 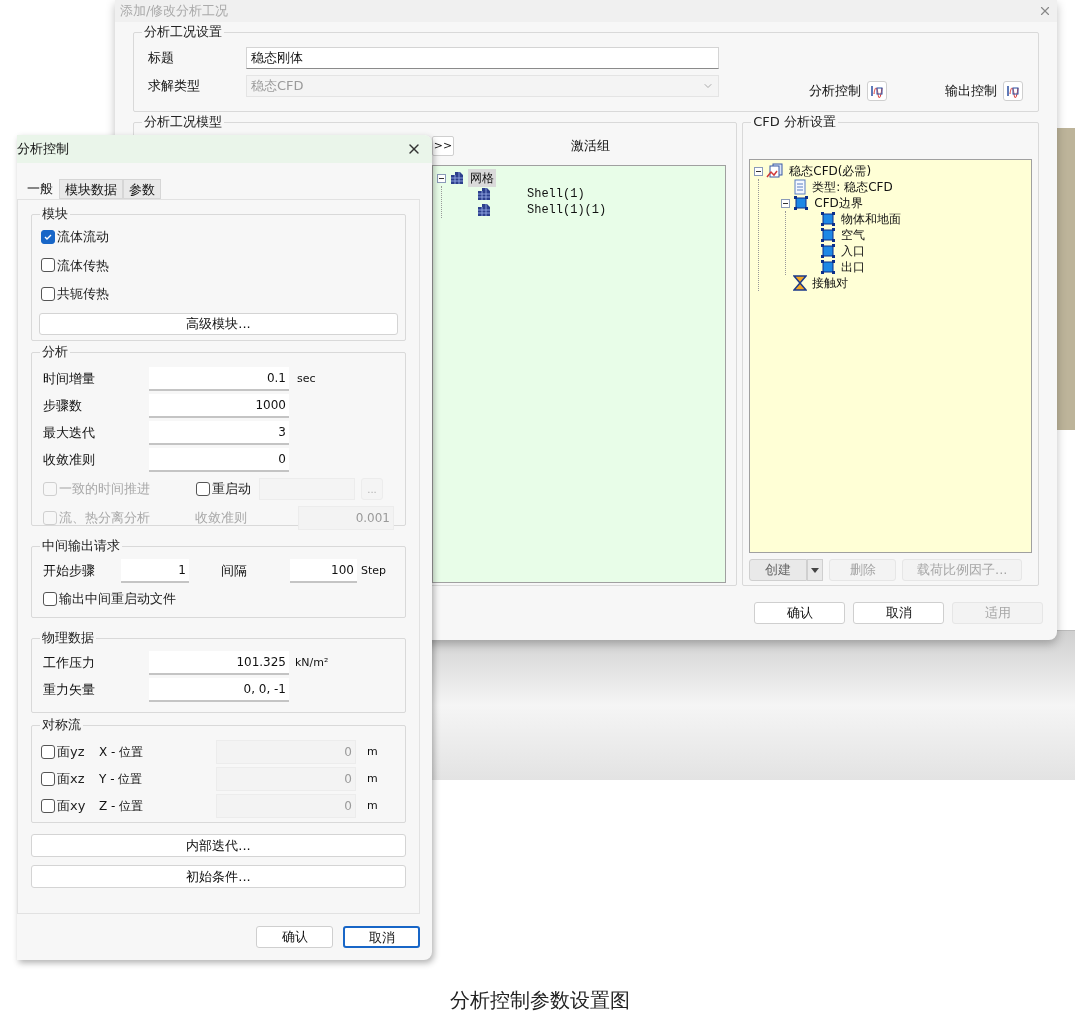 I want to click on control-label: 输出控制, so click(x=971, y=91).